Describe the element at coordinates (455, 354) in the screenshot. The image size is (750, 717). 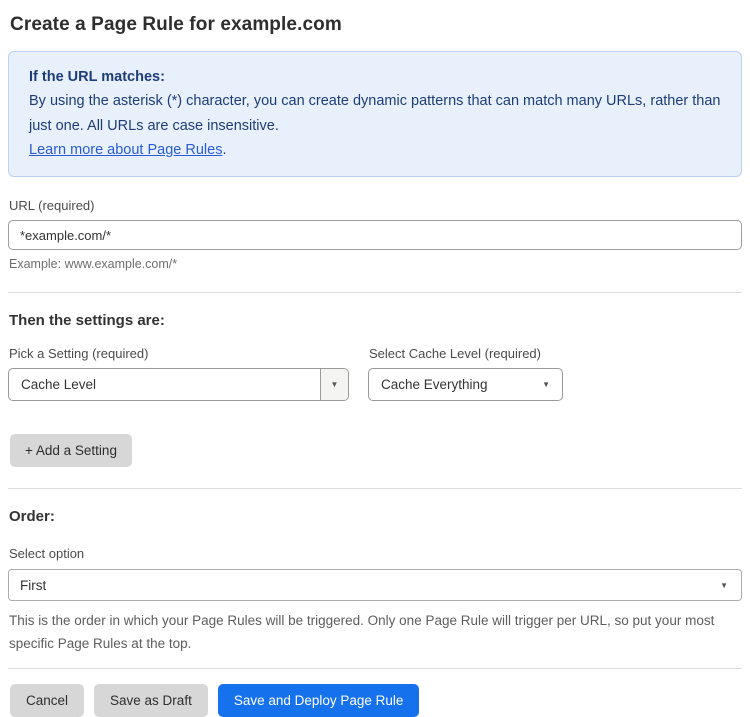
I see `cache-level-select-label: Select Cache Level (required)` at that location.